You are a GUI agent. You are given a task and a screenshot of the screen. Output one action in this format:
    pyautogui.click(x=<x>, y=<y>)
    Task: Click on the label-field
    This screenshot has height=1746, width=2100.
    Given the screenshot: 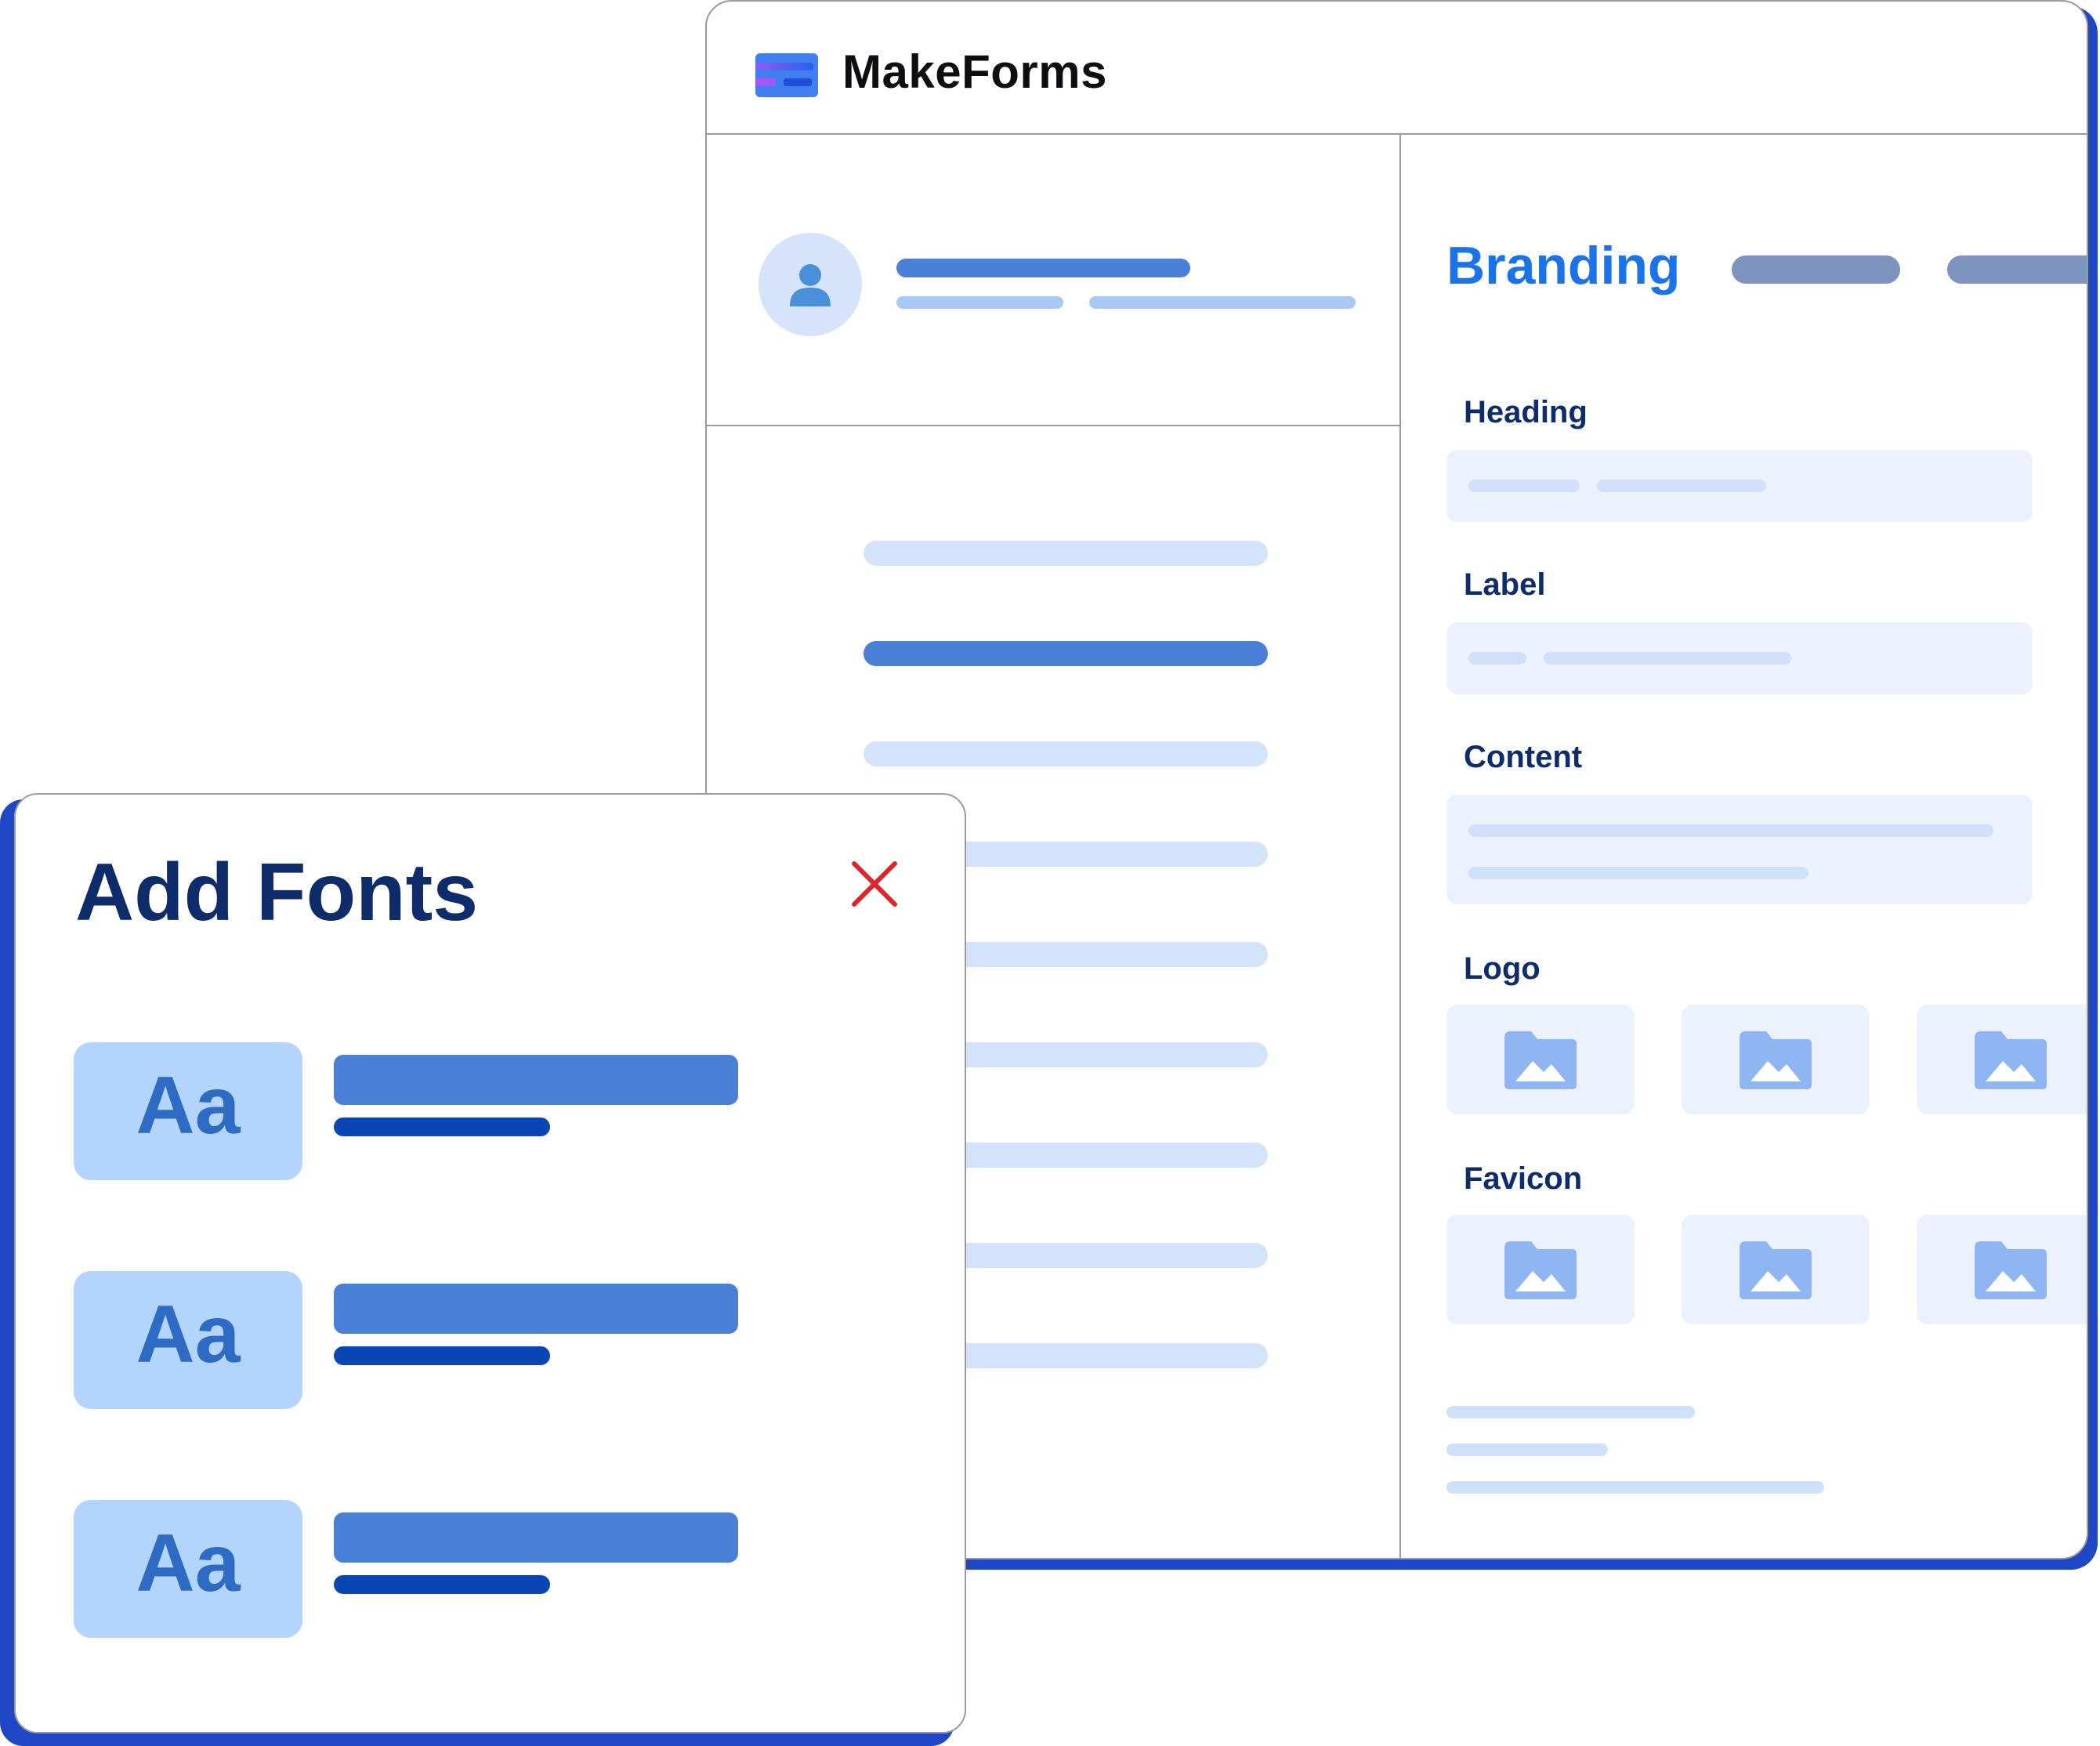 What is the action you would take?
    pyautogui.click(x=1740, y=658)
    